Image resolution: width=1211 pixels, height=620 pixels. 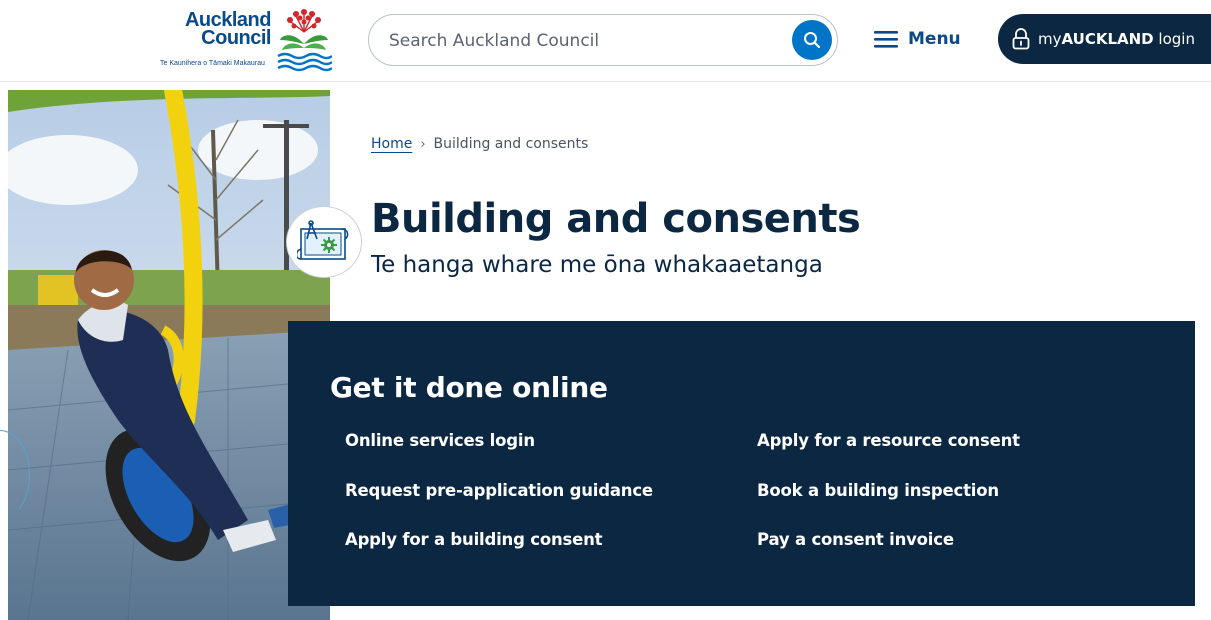 What do you see at coordinates (1021, 39) in the screenshot?
I see `padlock-icon` at bounding box center [1021, 39].